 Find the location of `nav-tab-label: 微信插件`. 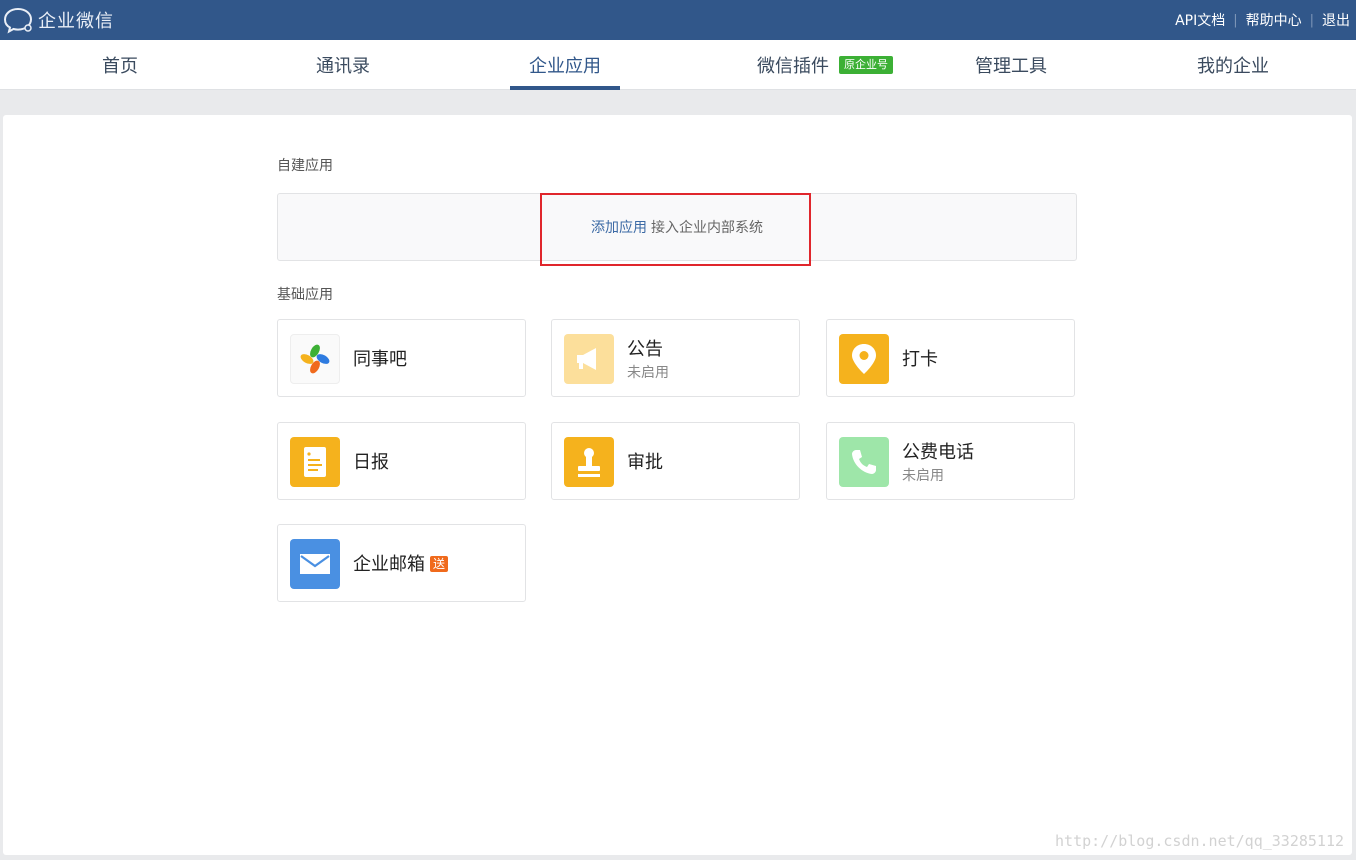

nav-tab-label: 微信插件 is located at coordinates (793, 66).